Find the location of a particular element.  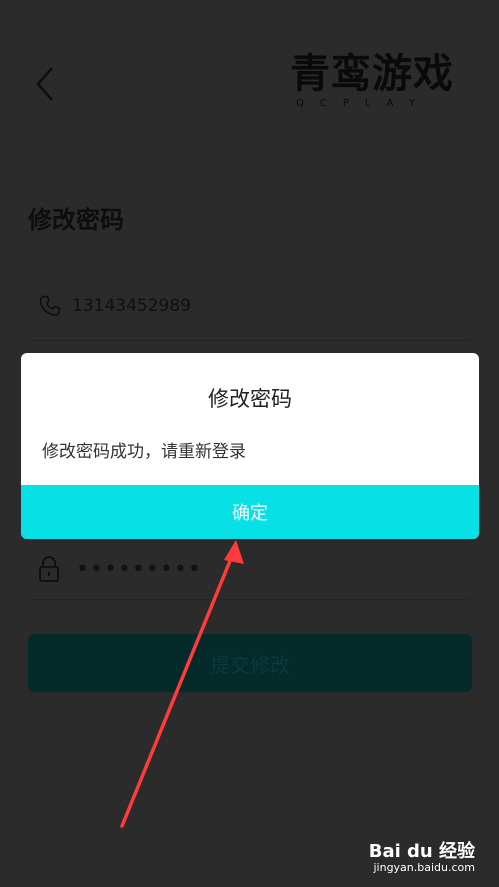

logo-sub-text: QCPLAY is located at coordinates (363, 103).